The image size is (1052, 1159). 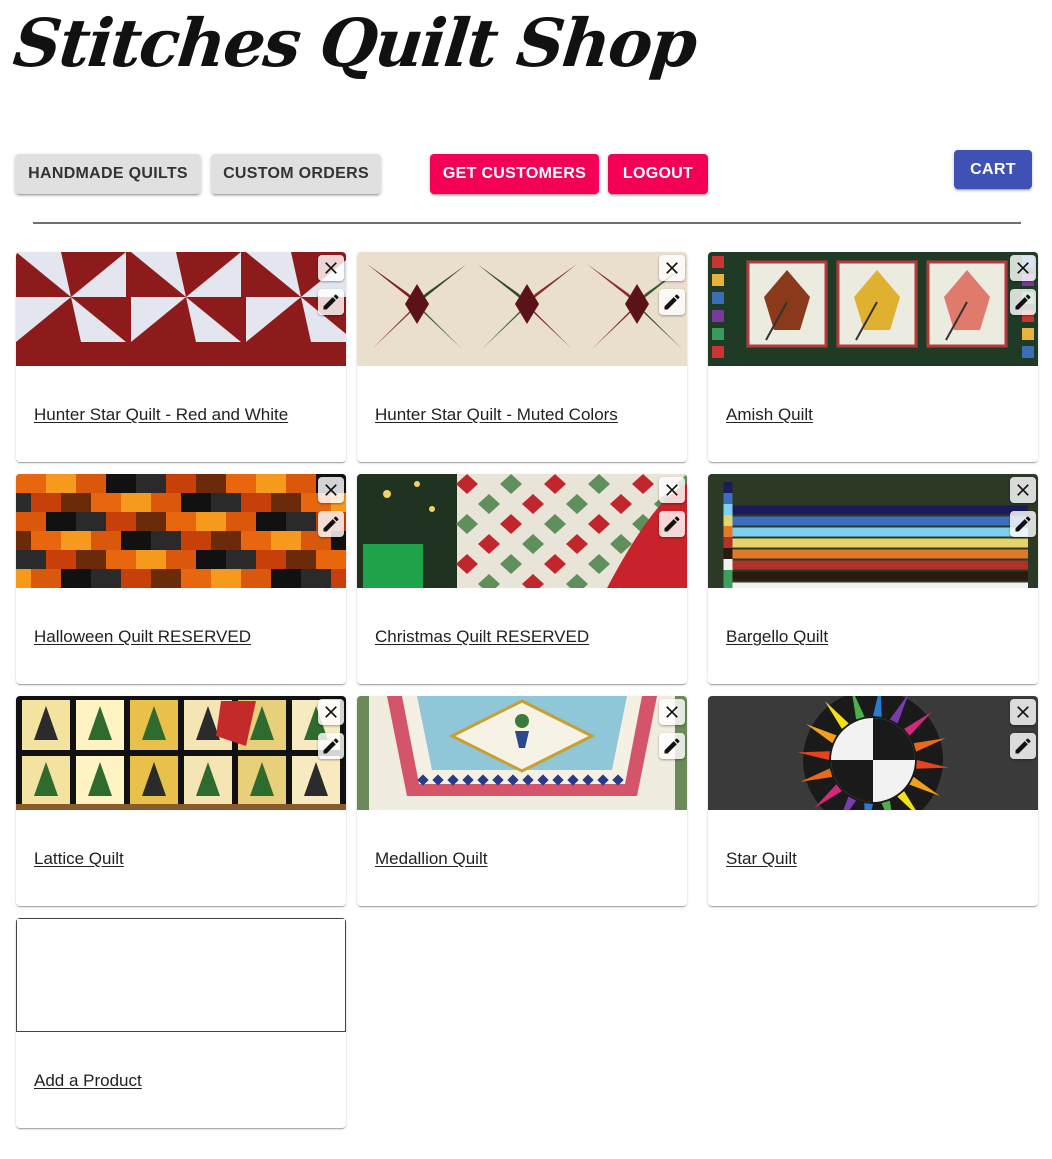 I want to click on product-link: Halloween Quilt RESERVED, so click(x=142, y=637).